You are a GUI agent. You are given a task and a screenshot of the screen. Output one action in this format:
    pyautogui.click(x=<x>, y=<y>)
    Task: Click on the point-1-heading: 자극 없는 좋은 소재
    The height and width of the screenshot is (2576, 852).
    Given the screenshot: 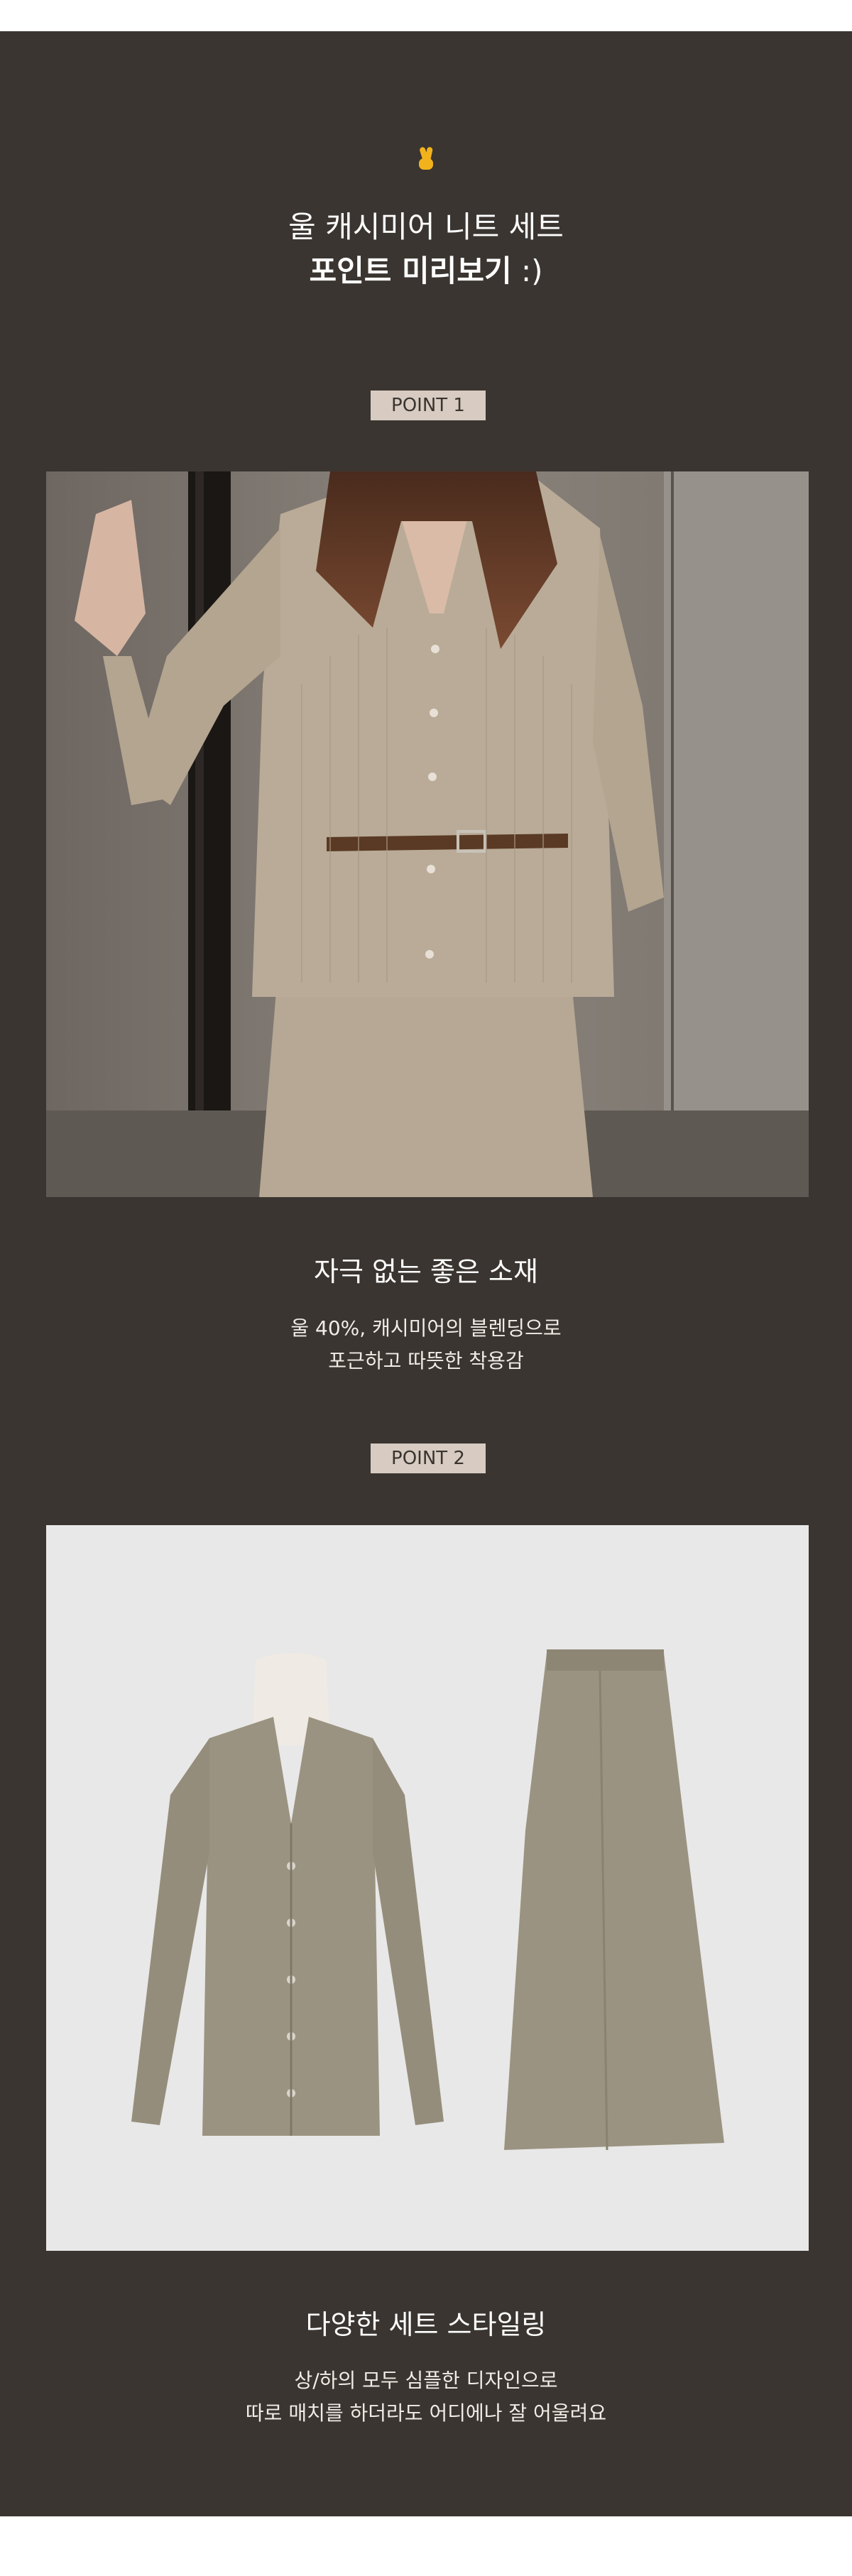 What is the action you would take?
    pyautogui.click(x=426, y=1271)
    